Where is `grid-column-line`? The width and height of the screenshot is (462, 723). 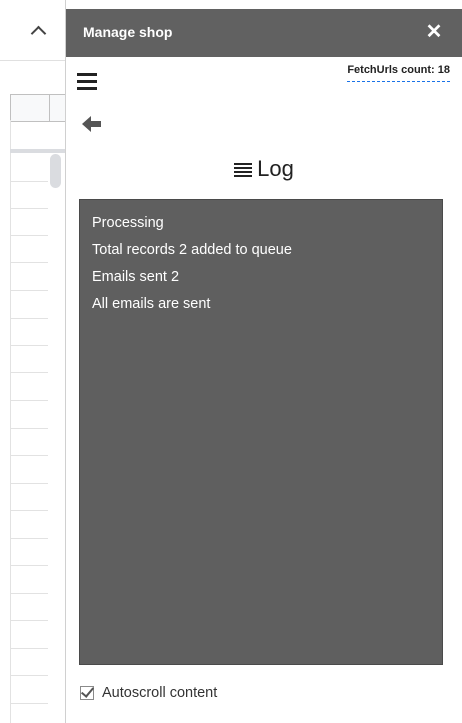
grid-column-line is located at coordinates (10, 421).